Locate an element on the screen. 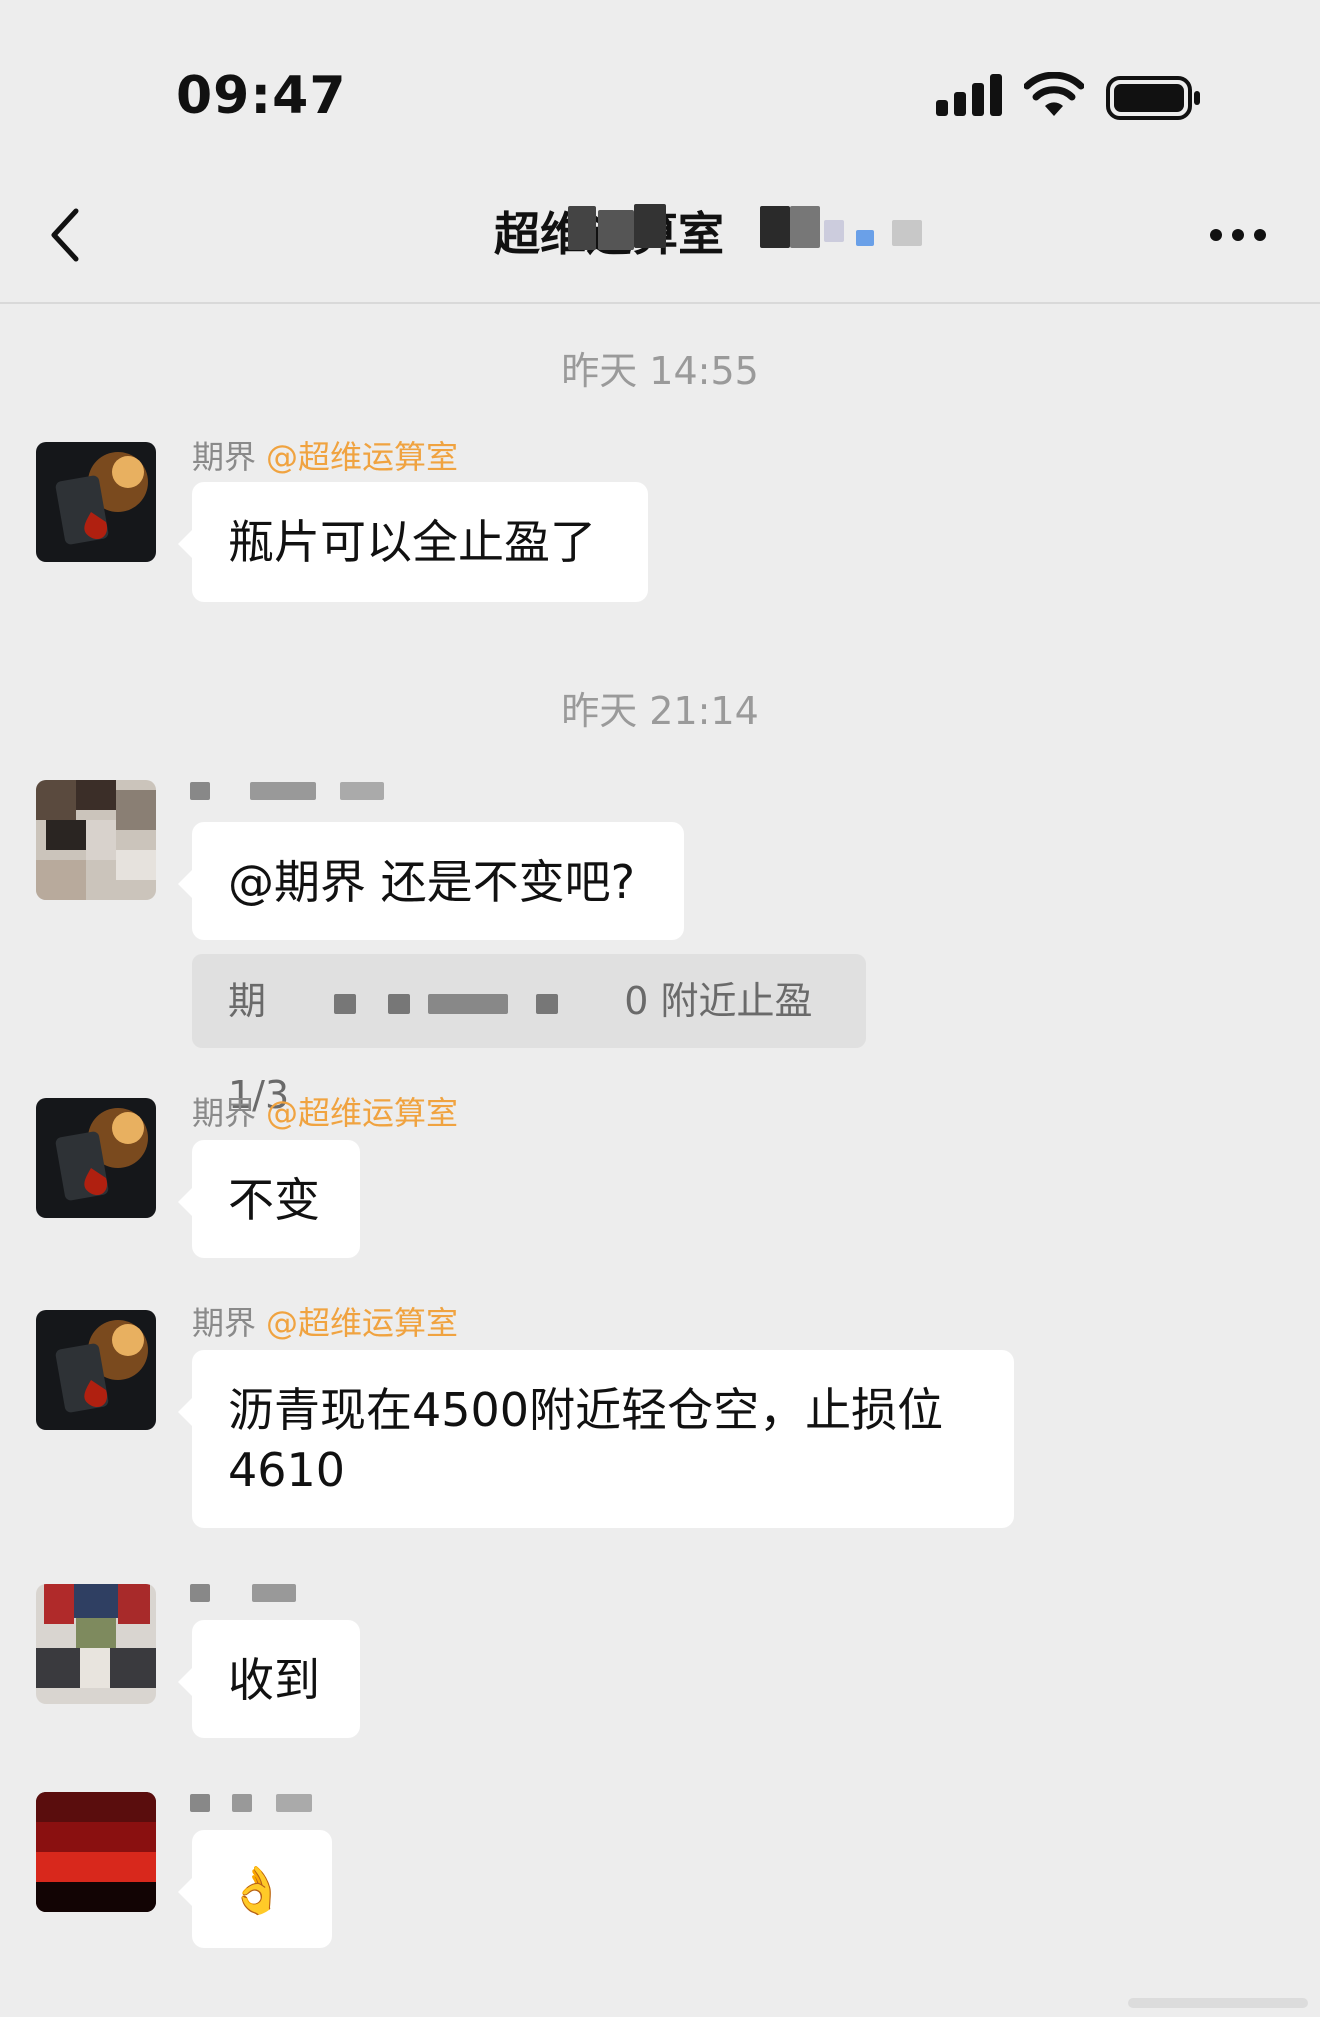 This screenshot has width=1320, height=2017. timestamp: 昨天 14:55 is located at coordinates (660, 371).